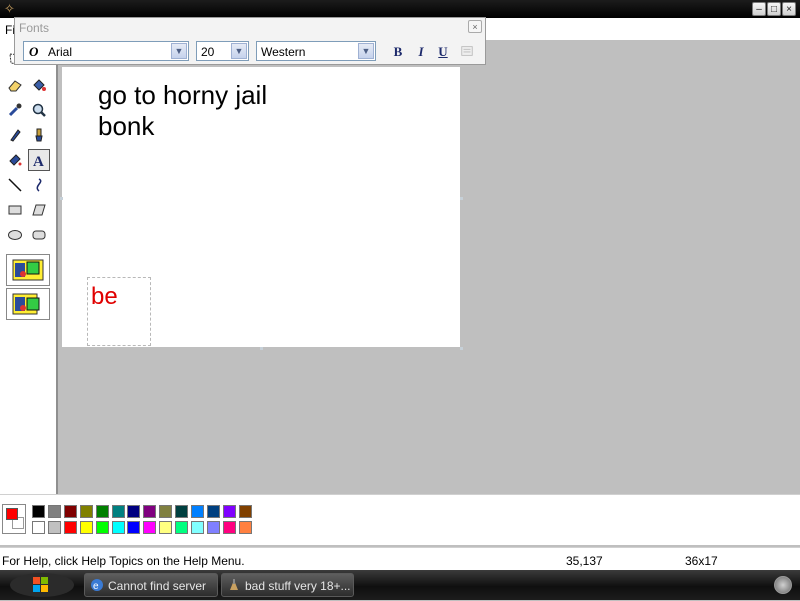 This screenshot has width=800, height=601. What do you see at coordinates (126, 126) in the screenshot?
I see `canvas-text-line-2: bonk` at bounding box center [126, 126].